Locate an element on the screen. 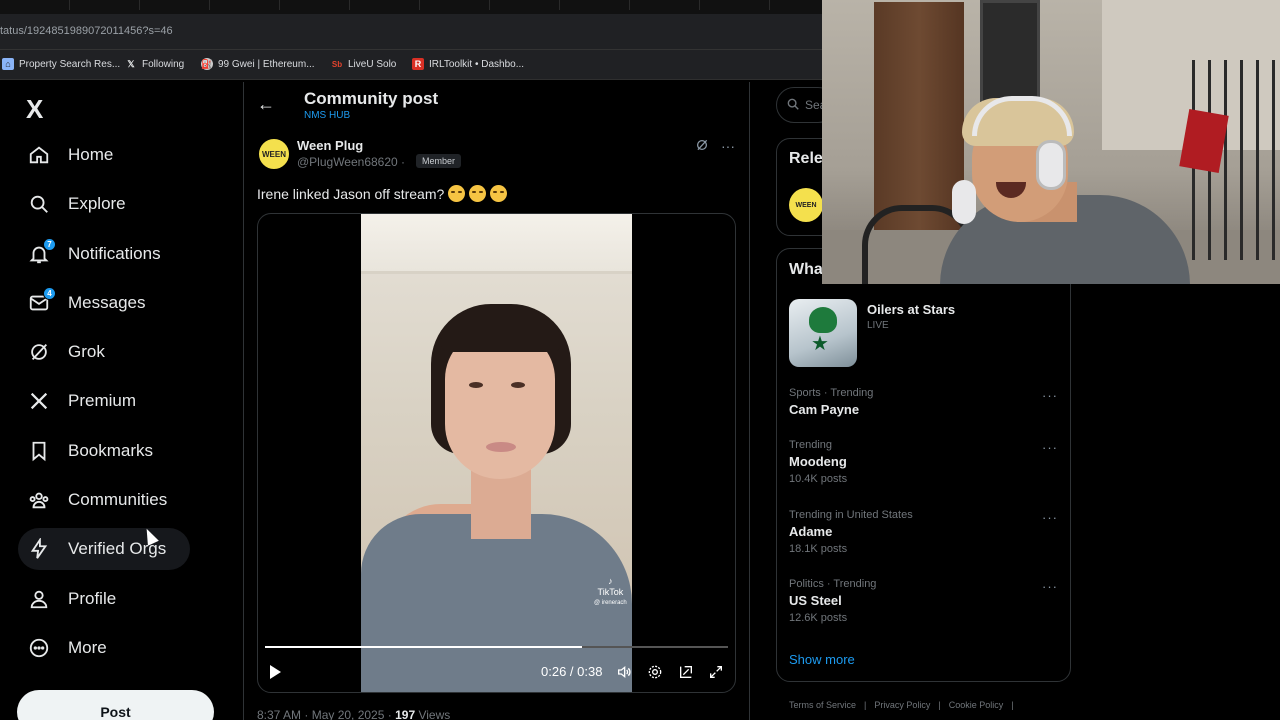  headphone-icon is located at coordinates (964, 202).